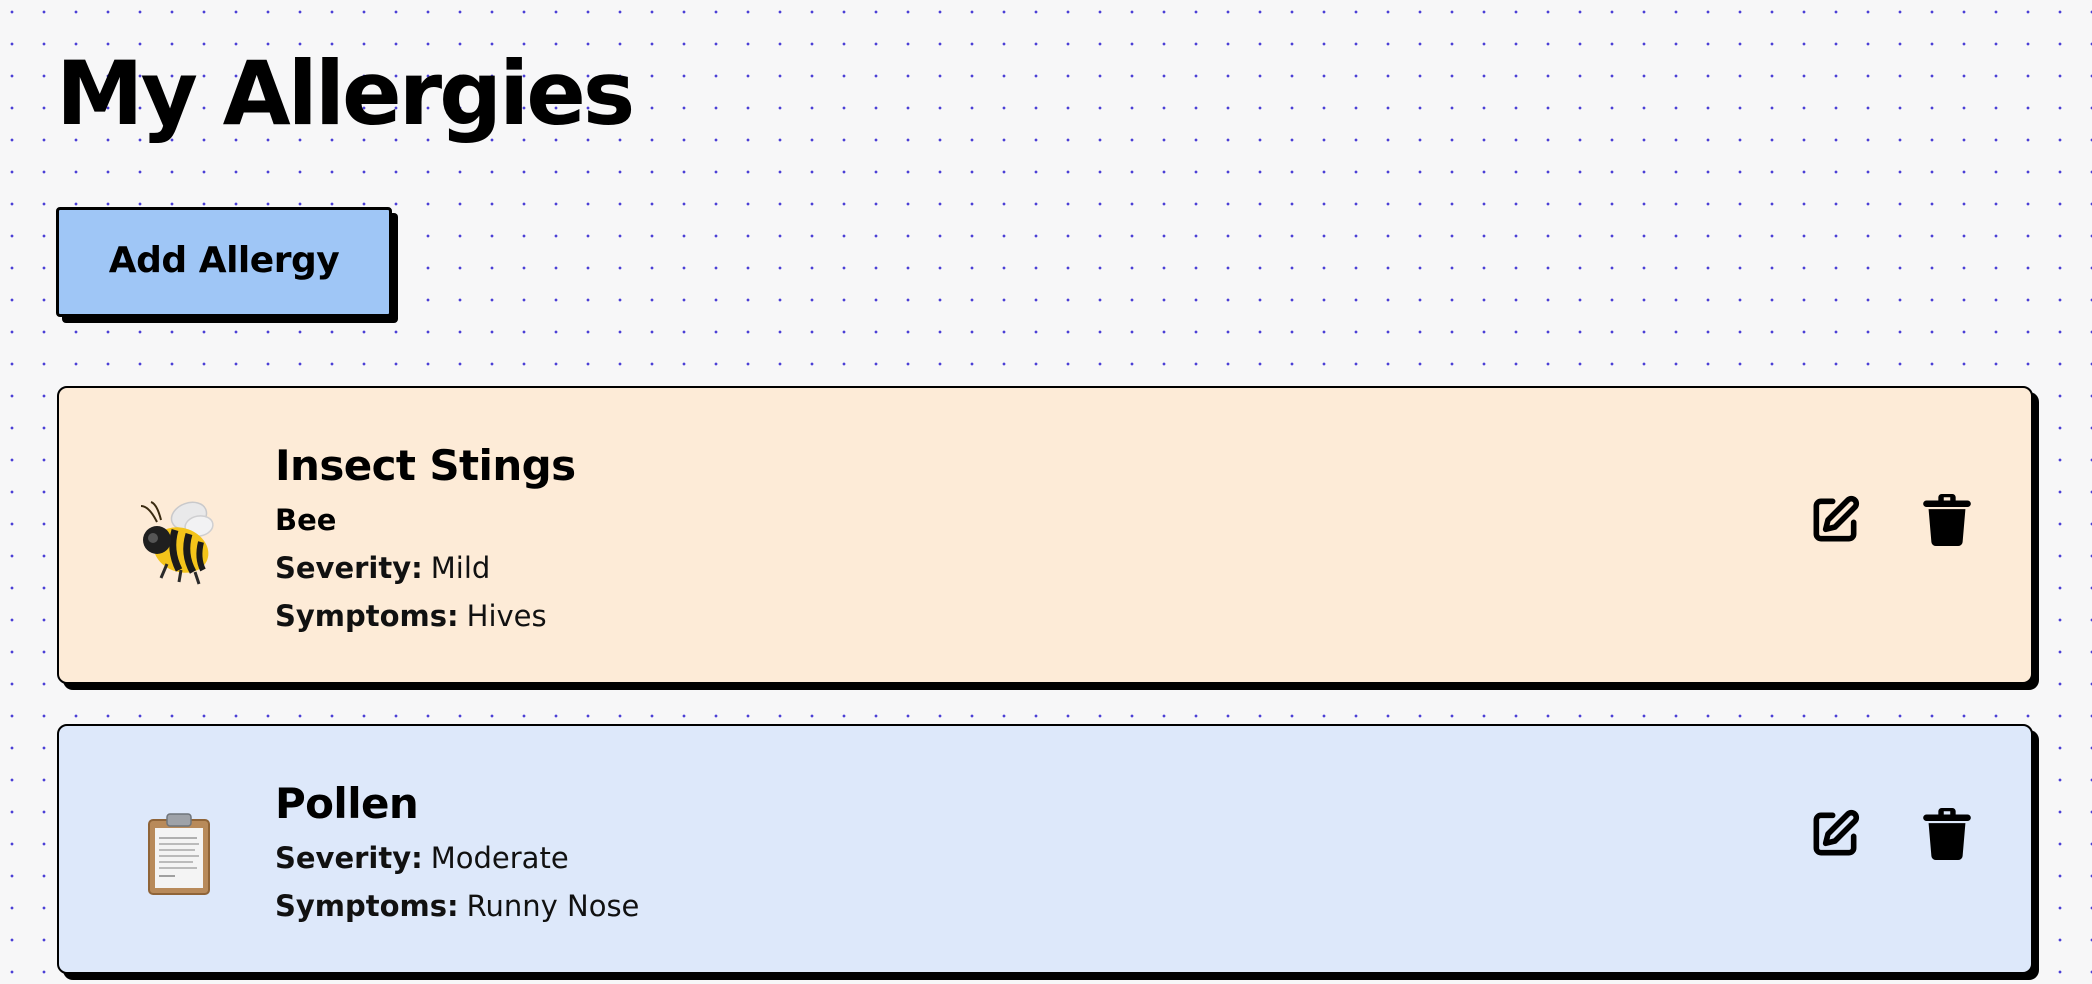  I want to click on allergy-title: Insect Stings, so click(425, 465).